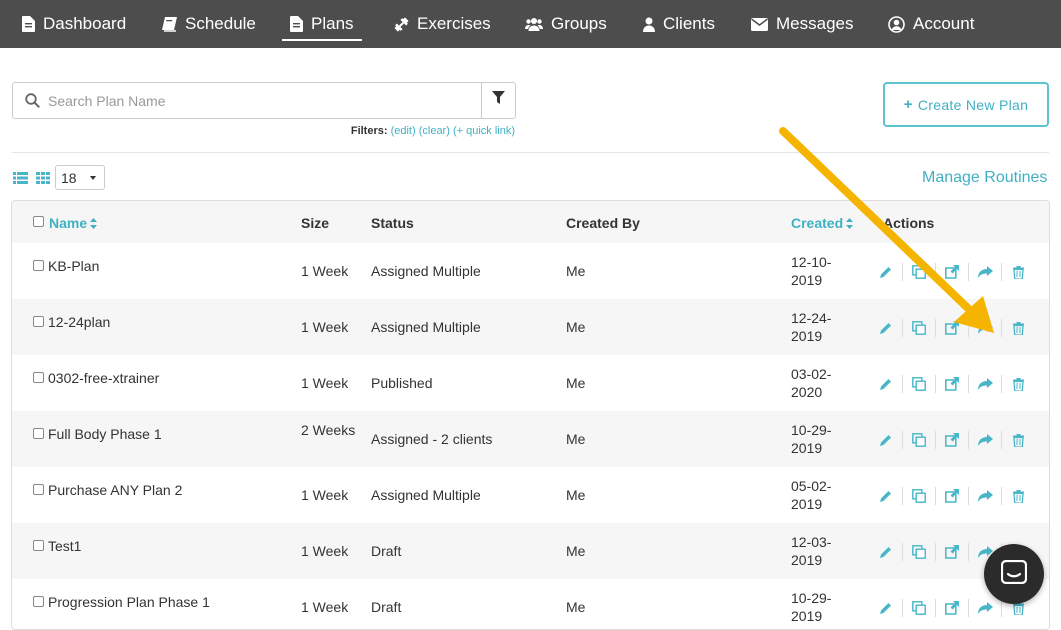 Image resolution: width=1061 pixels, height=630 pixels. I want to click on caret-down-icon, so click(93, 178).